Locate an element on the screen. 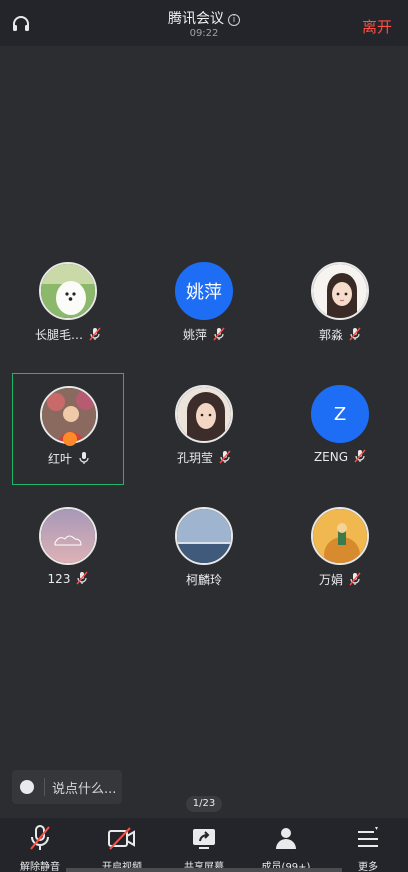 The height and width of the screenshot is (872, 408). participant-name: 姚萍 is located at coordinates (194, 335).